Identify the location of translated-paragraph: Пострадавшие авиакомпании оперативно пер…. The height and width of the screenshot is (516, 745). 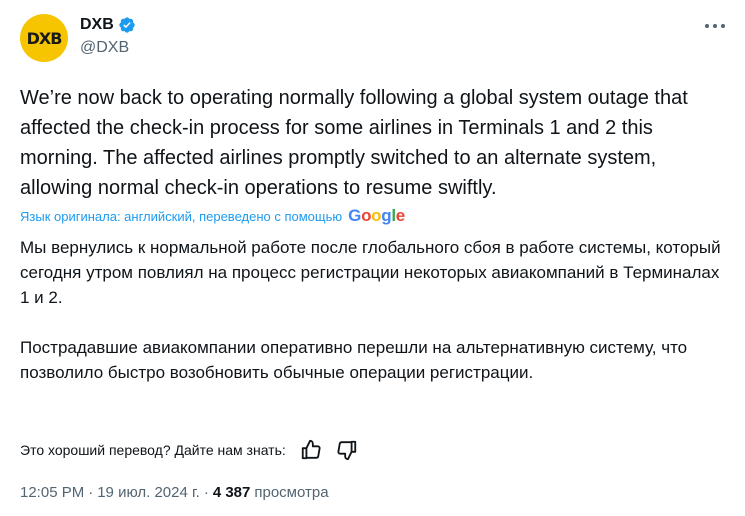
(354, 360).